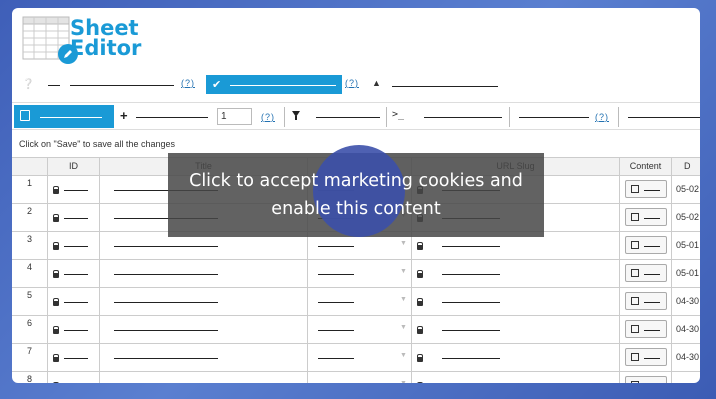 The height and width of the screenshot is (399, 716). What do you see at coordinates (64, 116) in the screenshot?
I see `save-button` at bounding box center [64, 116].